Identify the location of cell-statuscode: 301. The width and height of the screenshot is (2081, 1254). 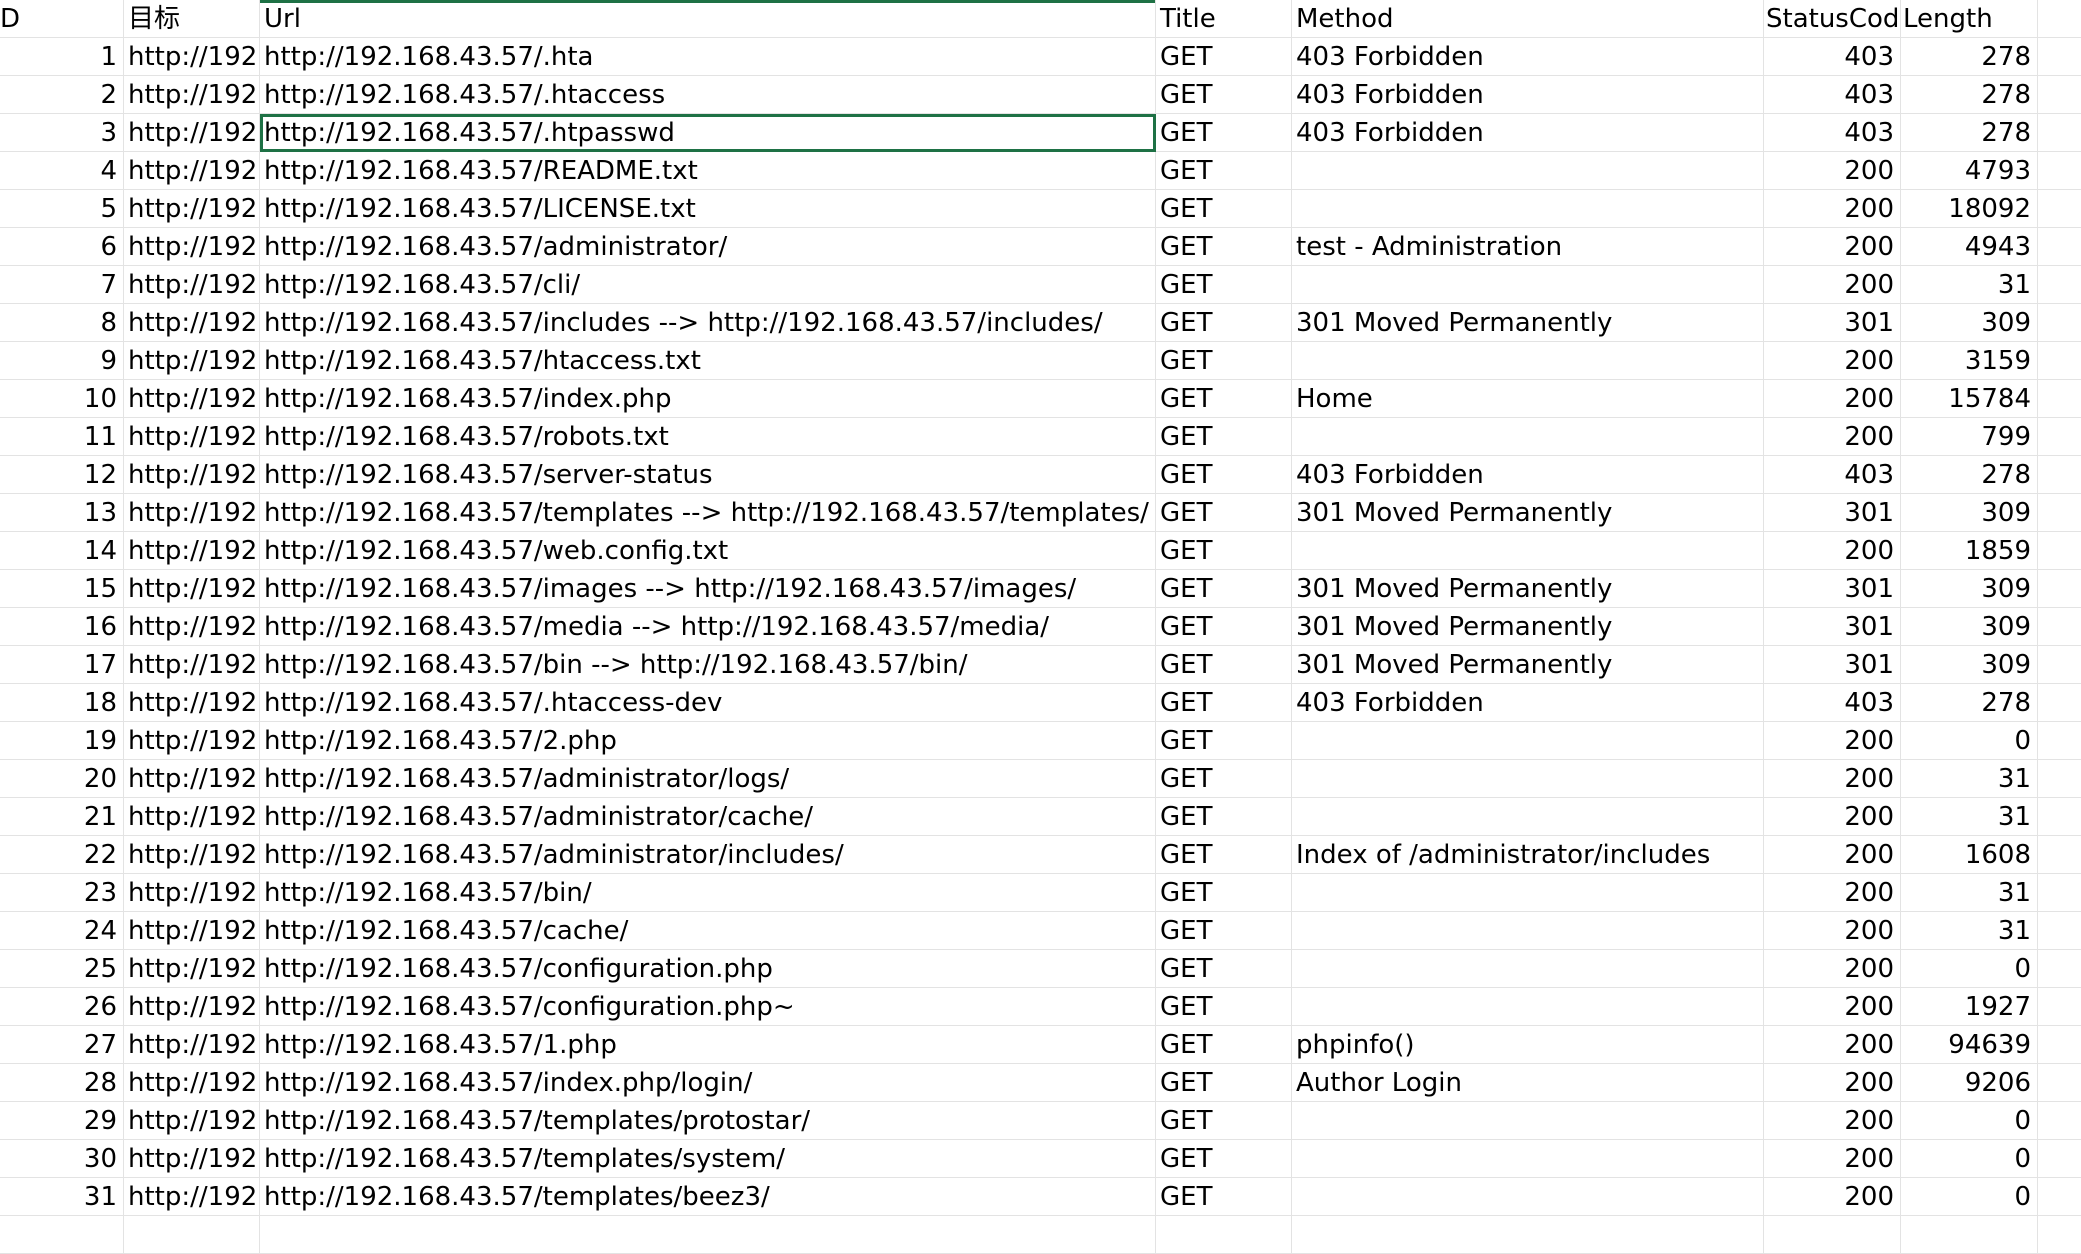
(1832, 513).